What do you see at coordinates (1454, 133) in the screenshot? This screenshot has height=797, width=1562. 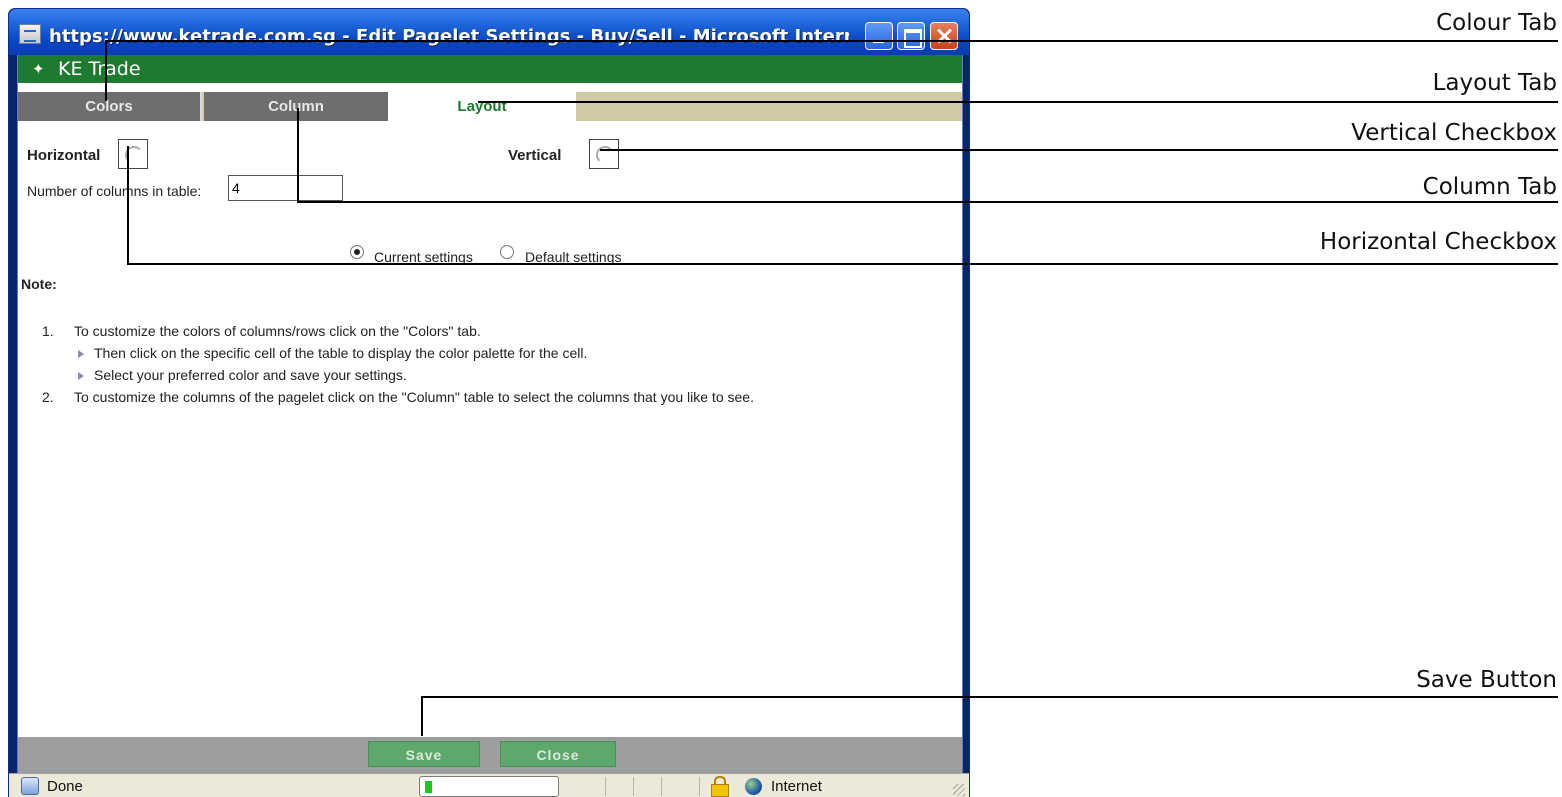 I see `callout-vertical-checkbox: Vertical Checkbox` at bounding box center [1454, 133].